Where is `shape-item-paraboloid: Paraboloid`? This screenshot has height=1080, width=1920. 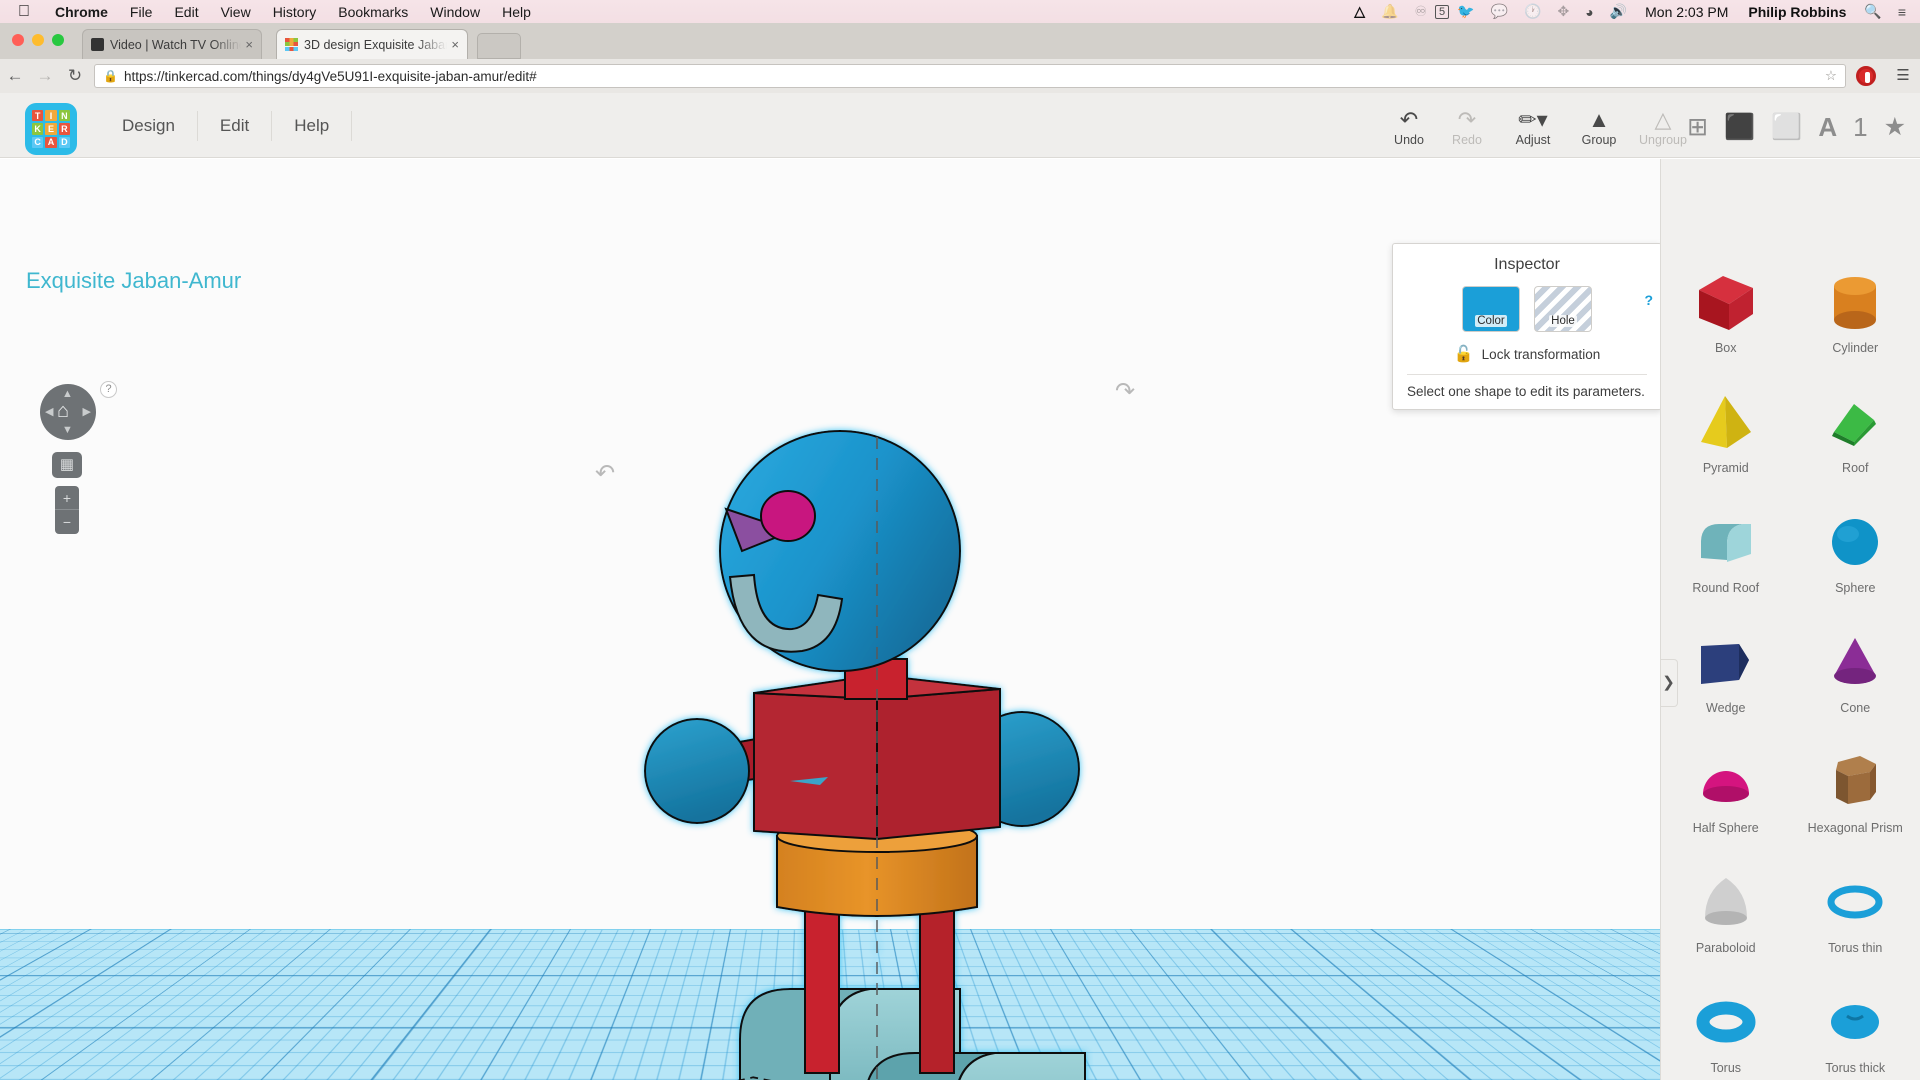
shape-item-paraboloid: Paraboloid is located at coordinates (1726, 917).